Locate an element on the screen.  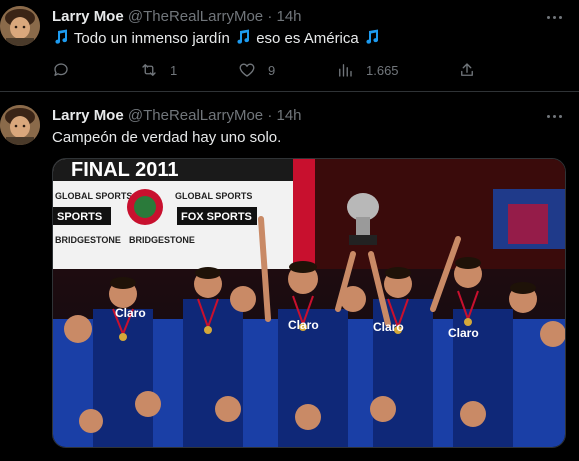
tweet-text: Campeón de verdad hay uno solo. is located at coordinates (167, 137).